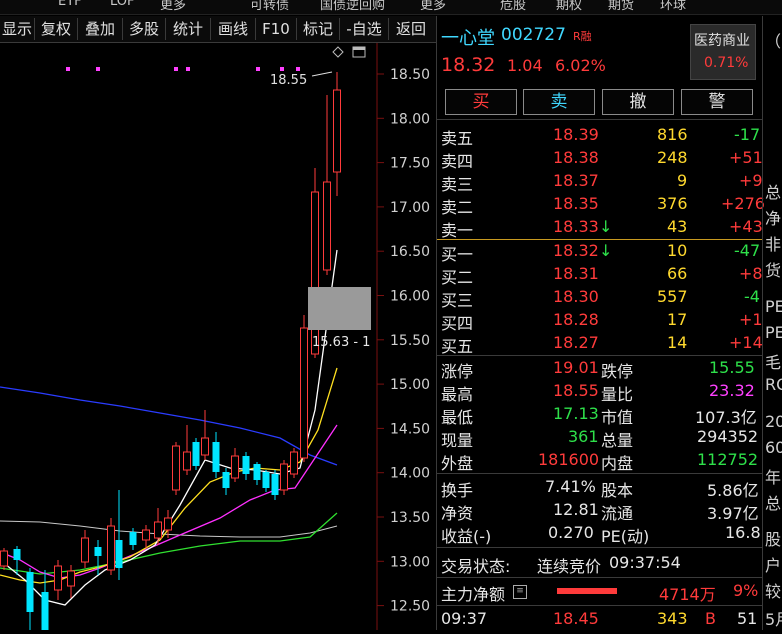 The height and width of the screenshot is (634, 782). What do you see at coordinates (599, 251) in the screenshot?
I see `buy-row-1: 买一 18.32 ↓ 10 -47` at bounding box center [599, 251].